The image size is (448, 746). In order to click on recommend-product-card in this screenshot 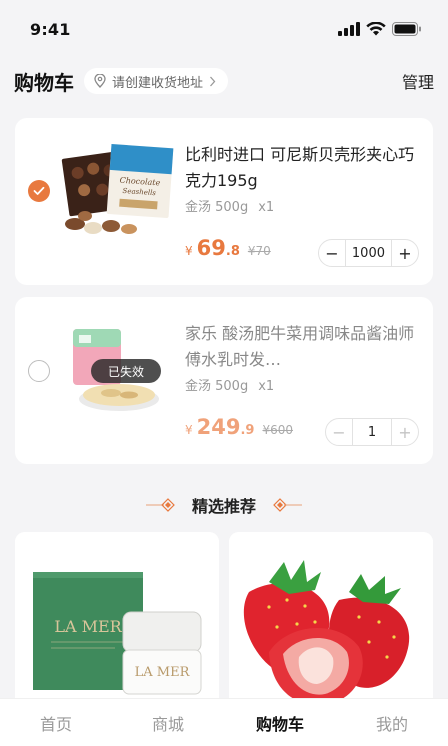, I will do `click(331, 622)`.